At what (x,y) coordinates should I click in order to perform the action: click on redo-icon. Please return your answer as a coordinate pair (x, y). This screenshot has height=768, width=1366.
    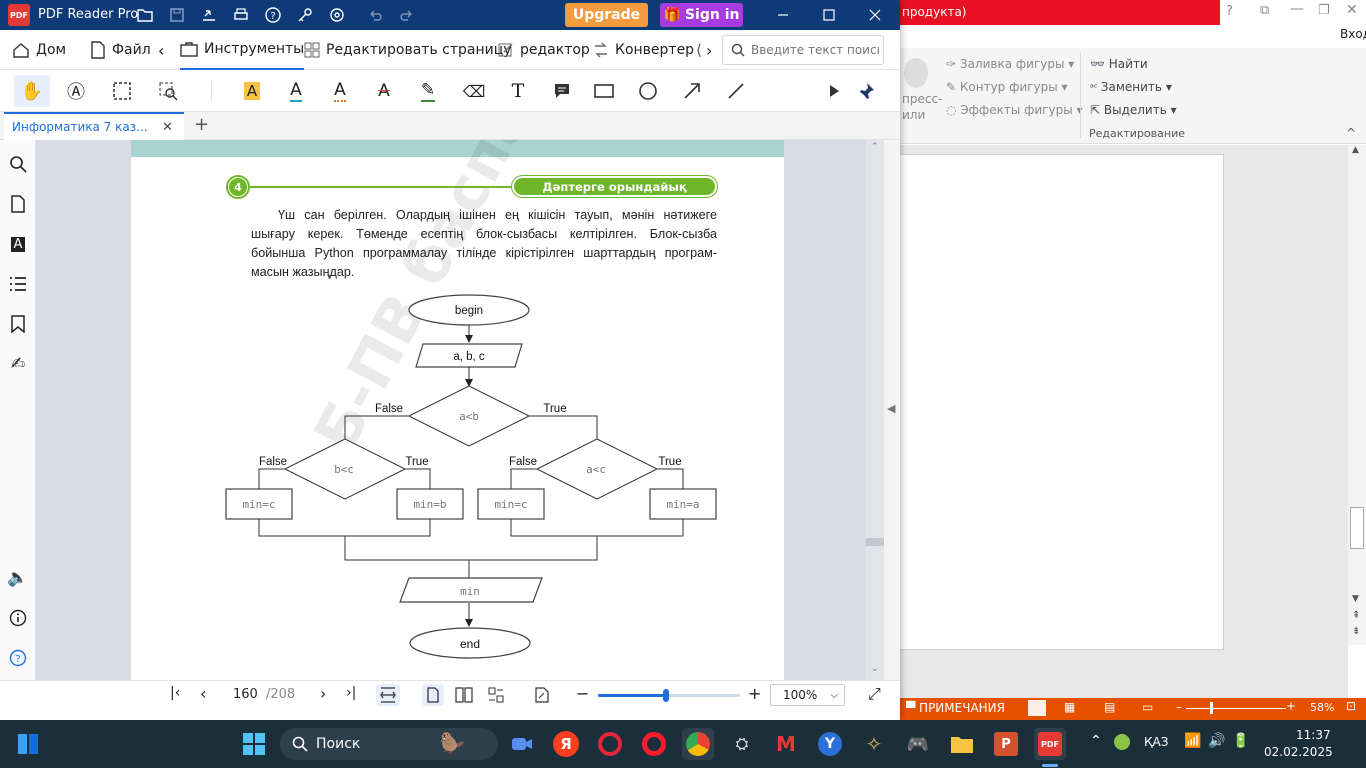
    Looking at the image, I should click on (407, 15).